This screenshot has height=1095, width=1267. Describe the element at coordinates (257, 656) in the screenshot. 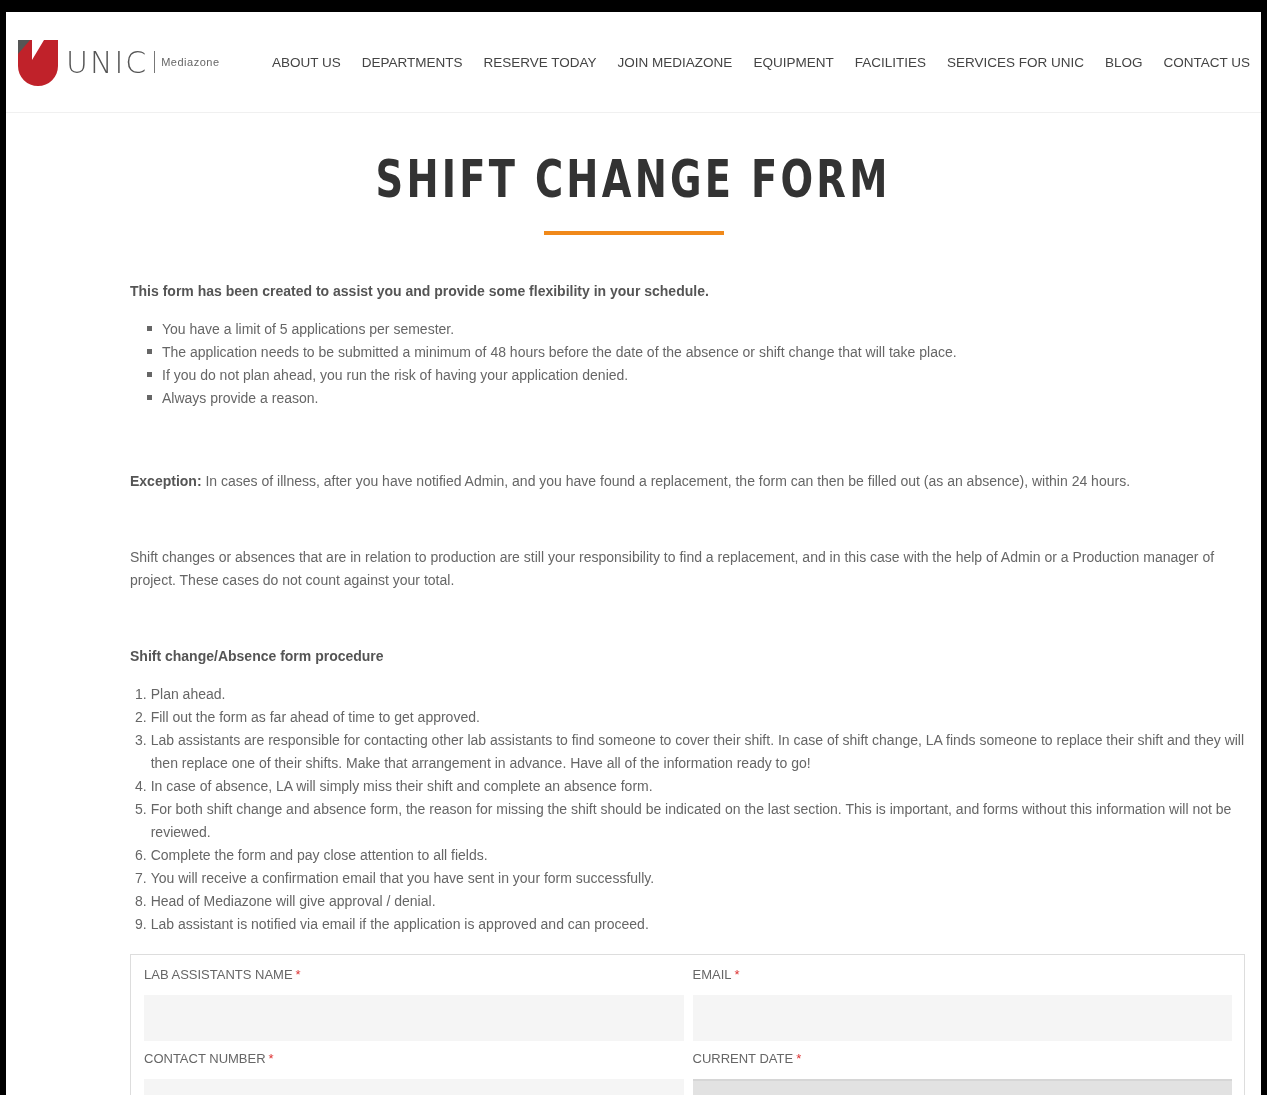

I see `procedure-heading: Shift change/Absence form procedure` at that location.